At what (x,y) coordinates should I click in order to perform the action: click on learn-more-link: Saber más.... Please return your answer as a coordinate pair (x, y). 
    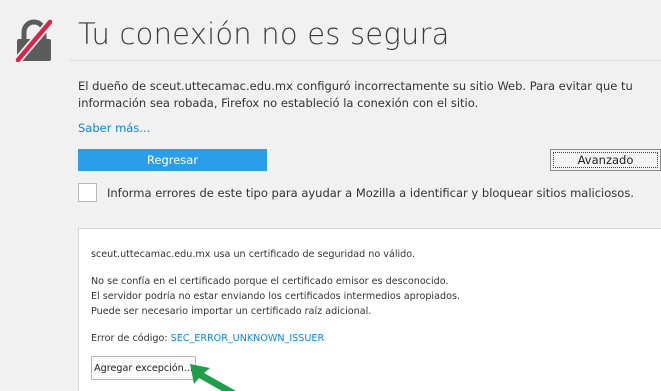
    Looking at the image, I should click on (114, 128).